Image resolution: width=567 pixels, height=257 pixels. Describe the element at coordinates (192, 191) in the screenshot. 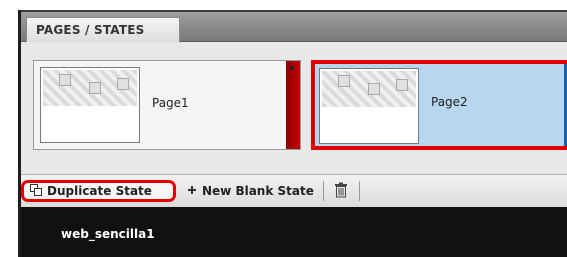

I see `plus-icon` at that location.